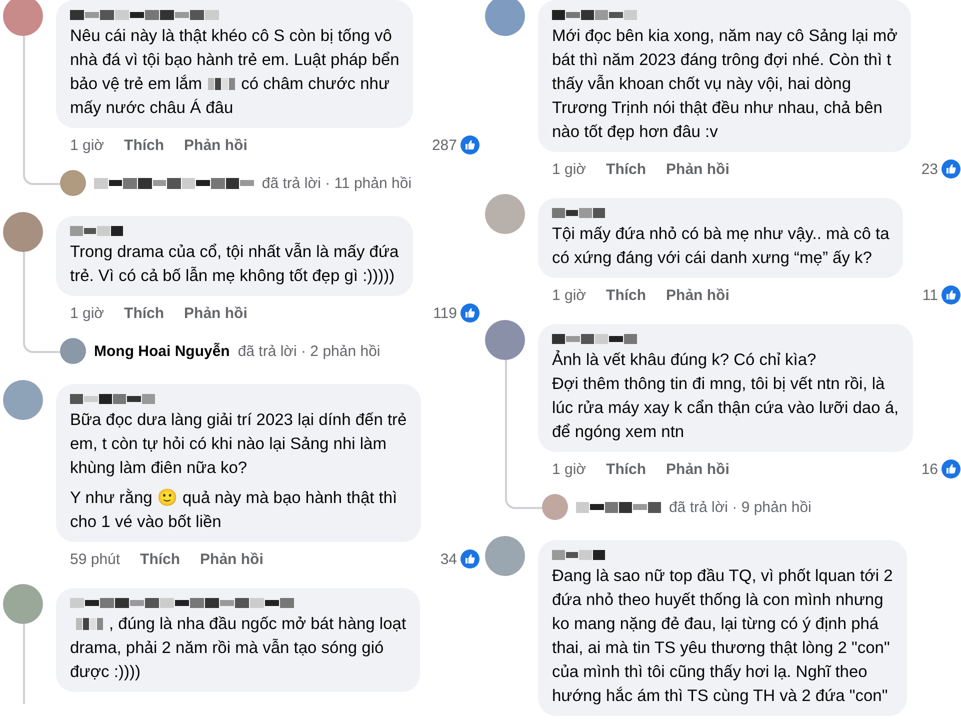 The width and height of the screenshot is (961, 725). Describe the element at coordinates (152, 108) in the screenshot. I see `comment-text: mấy nước châu Á đâu` at that location.